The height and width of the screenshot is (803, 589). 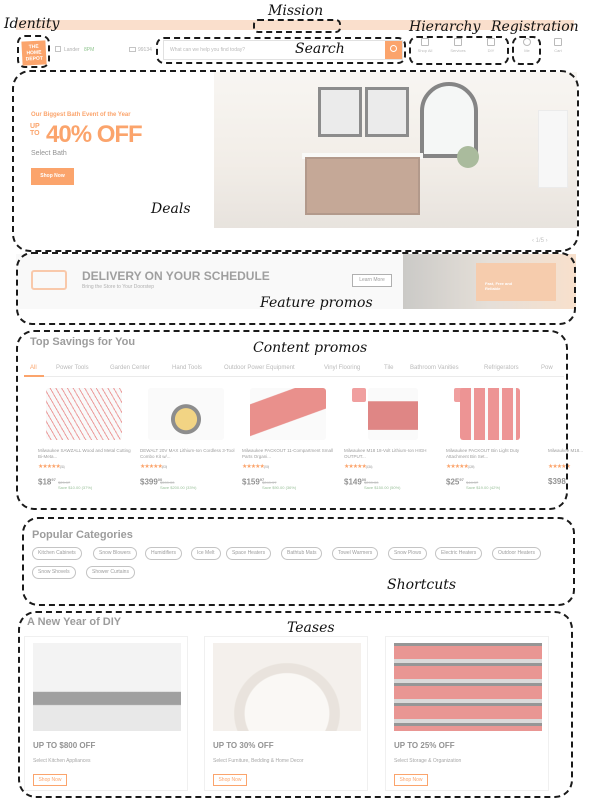 What do you see at coordinates (468, 157) in the screenshot?
I see `plant` at bounding box center [468, 157].